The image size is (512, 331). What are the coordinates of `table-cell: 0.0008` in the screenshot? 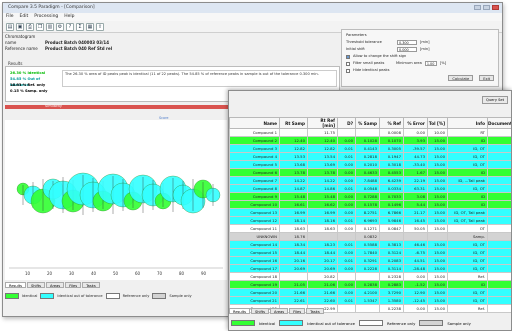 It's located at (391, 132).